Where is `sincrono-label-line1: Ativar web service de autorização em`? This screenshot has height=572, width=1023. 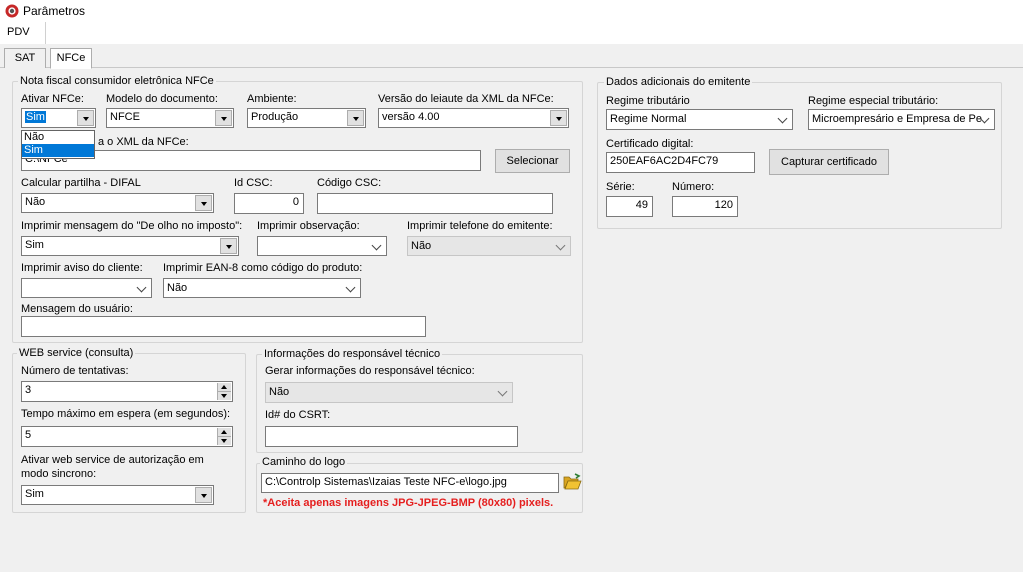 sincrono-label-line1: Ativar web service de autorização em is located at coordinates (112, 460).